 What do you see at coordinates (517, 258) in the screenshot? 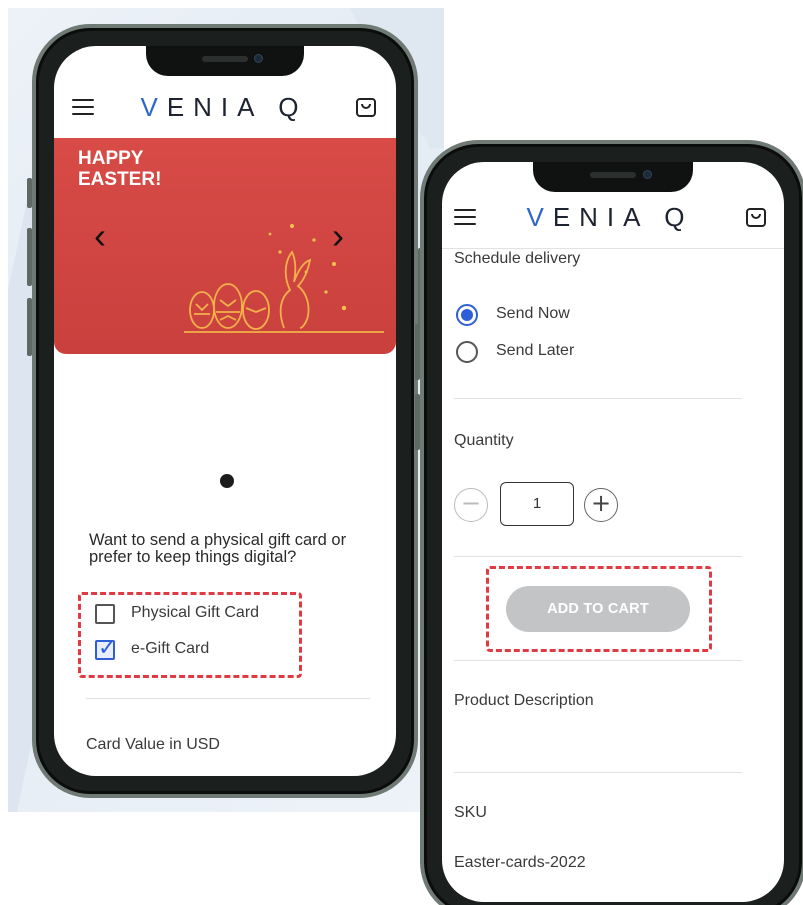
I see `schedule-delivery-heading: Schedule delivery` at bounding box center [517, 258].